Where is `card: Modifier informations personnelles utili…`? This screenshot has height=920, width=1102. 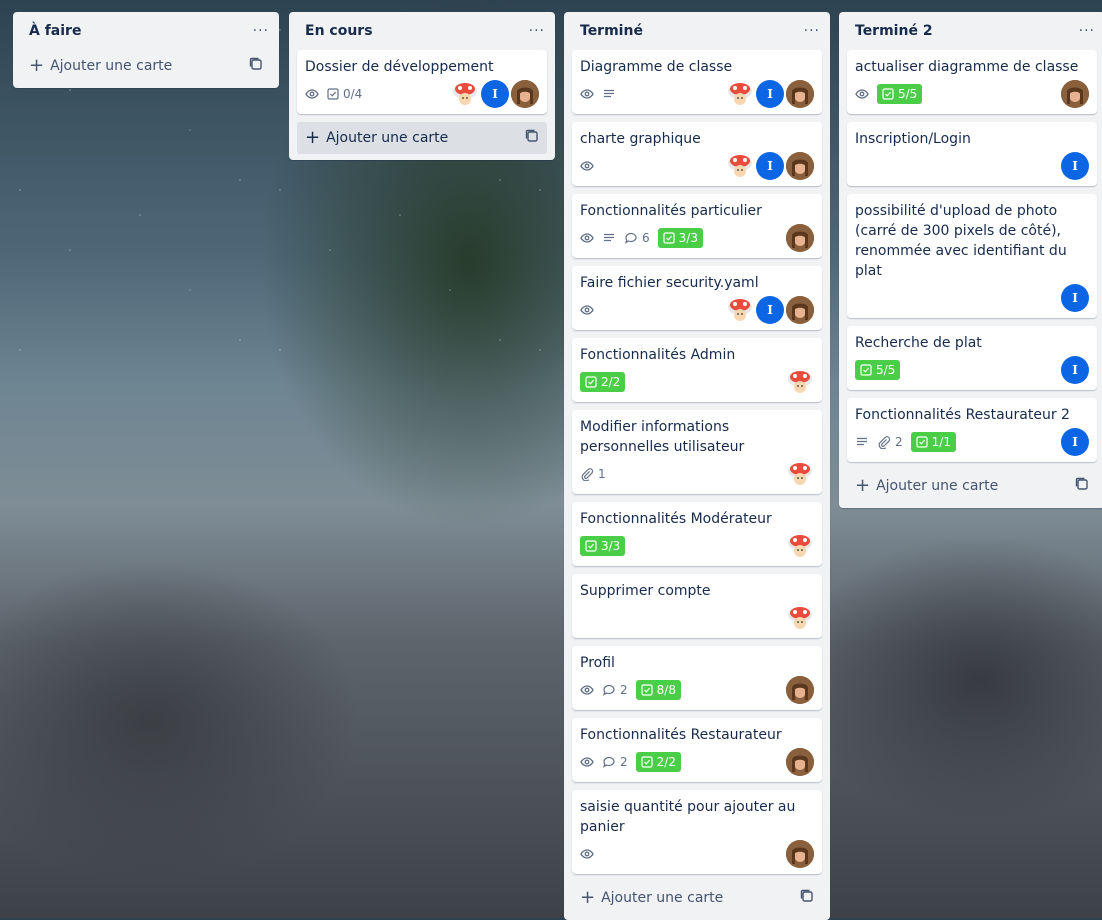 card: Modifier informations personnelles utili… is located at coordinates (697, 452).